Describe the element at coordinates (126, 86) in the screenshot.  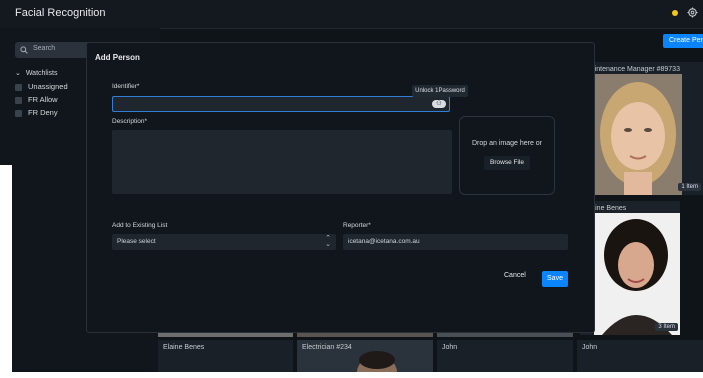
I see `identifier-label: Identifier*` at that location.